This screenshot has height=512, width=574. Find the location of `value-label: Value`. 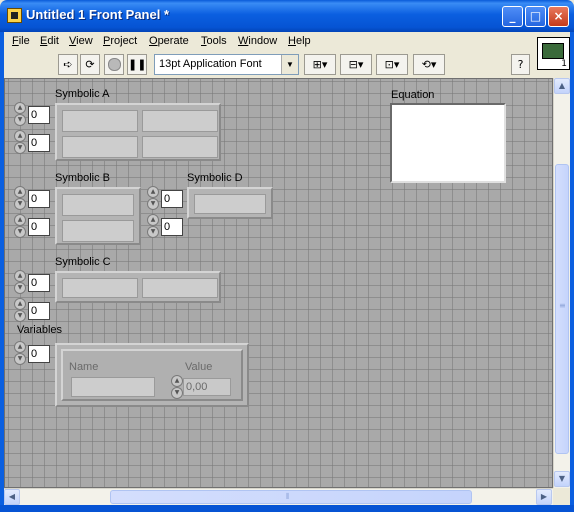

value-label: Value is located at coordinates (199, 367).